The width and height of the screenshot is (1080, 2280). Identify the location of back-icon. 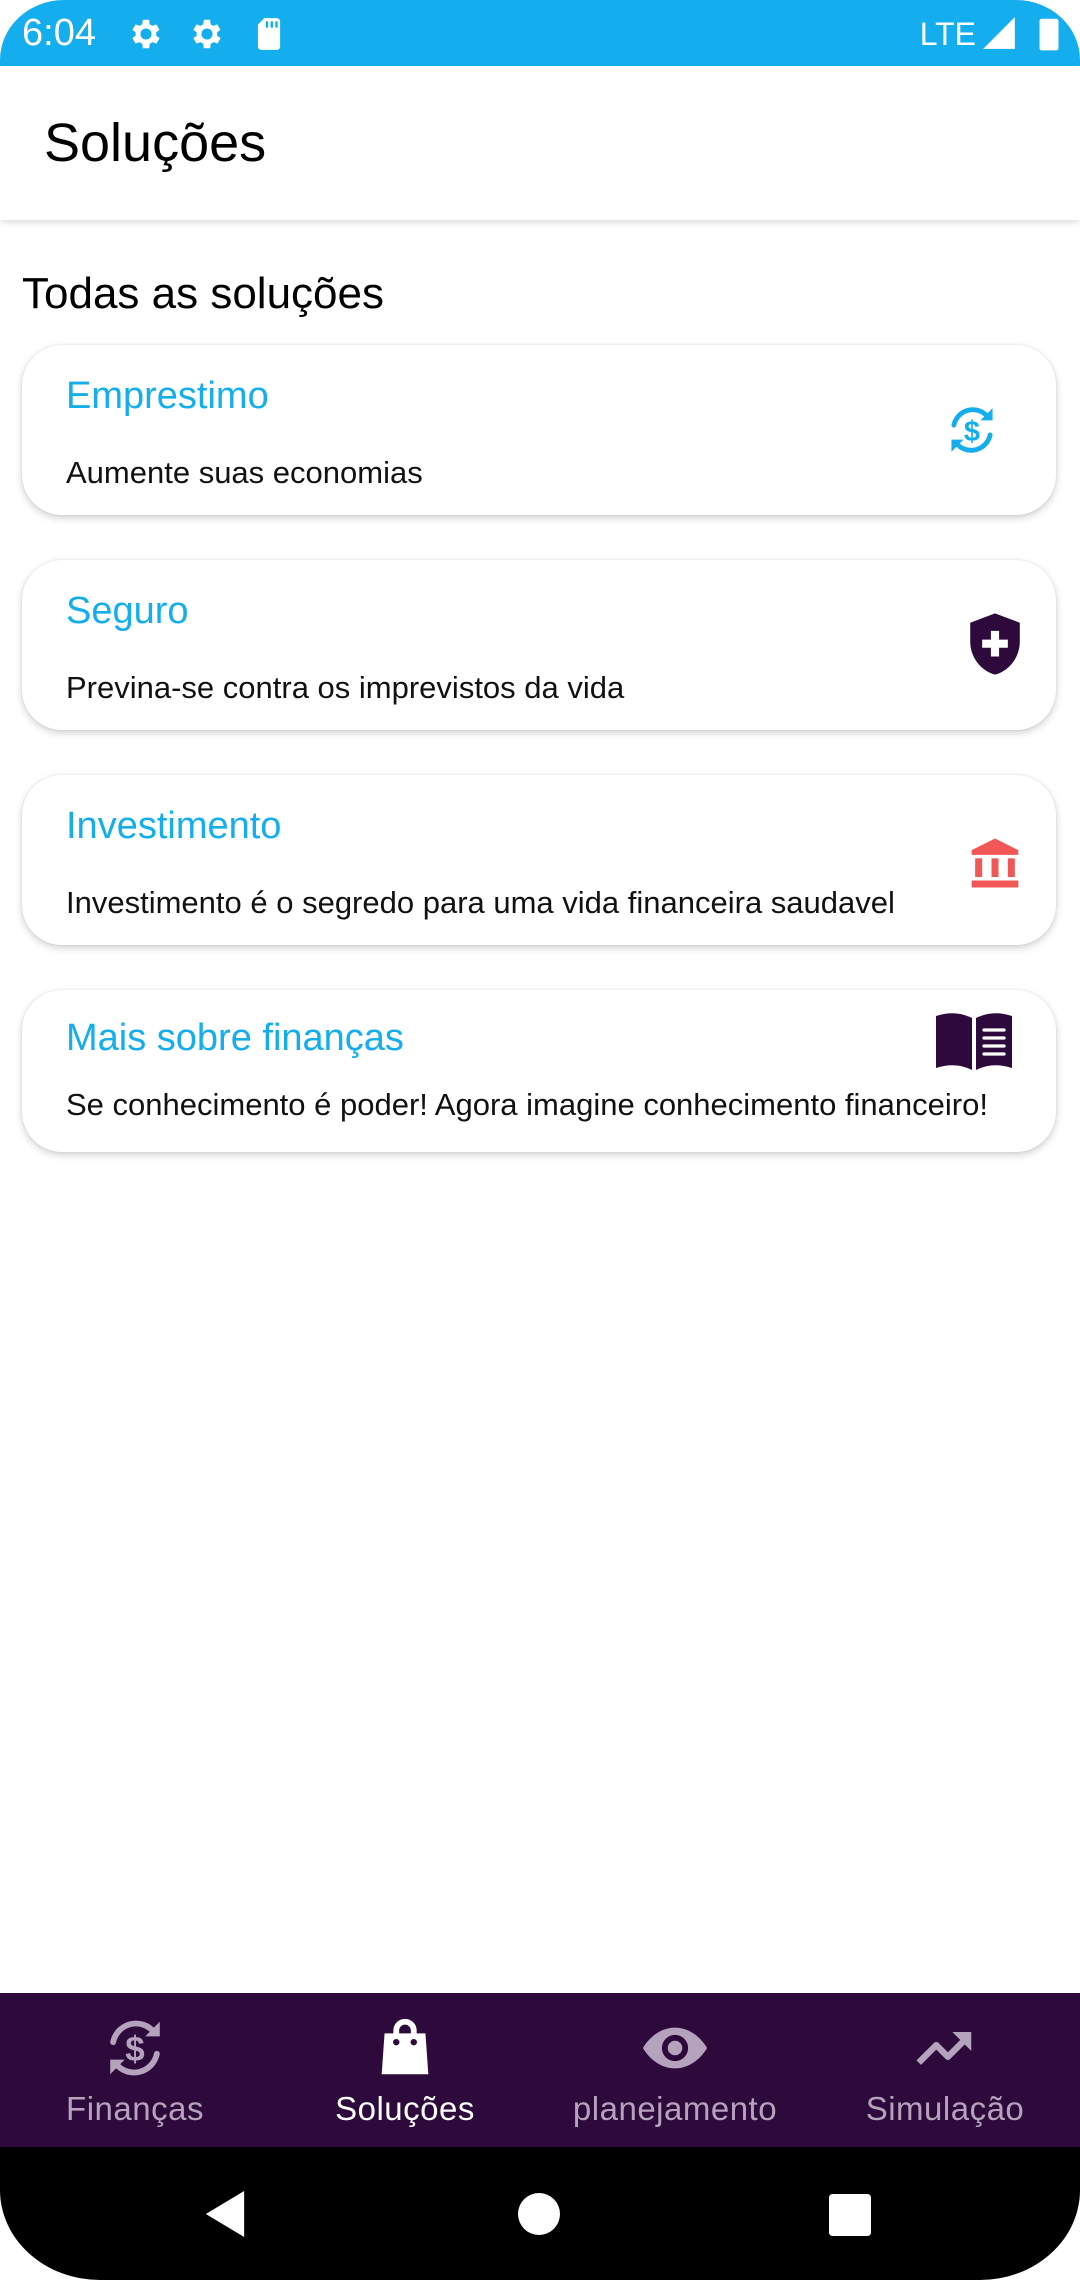
(225, 2214).